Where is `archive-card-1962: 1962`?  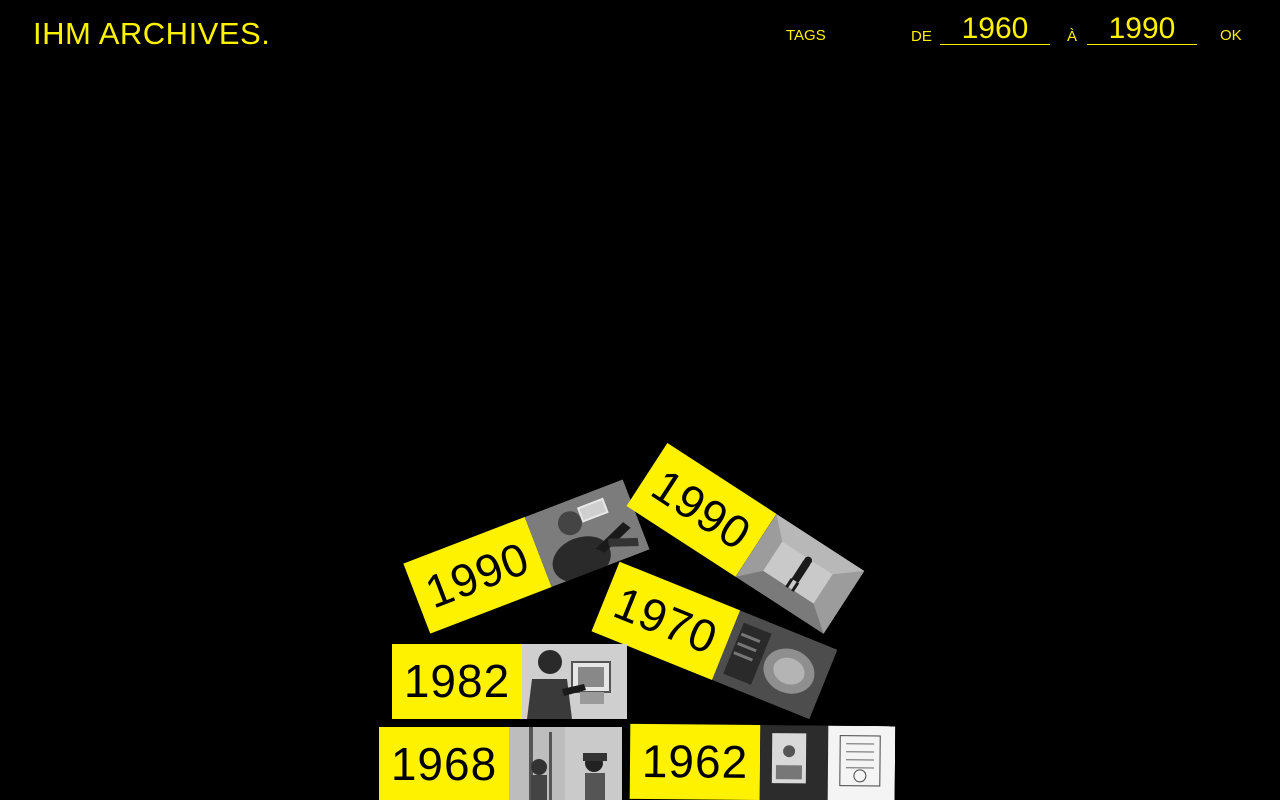
archive-card-1962: 1962 is located at coordinates (762, 761).